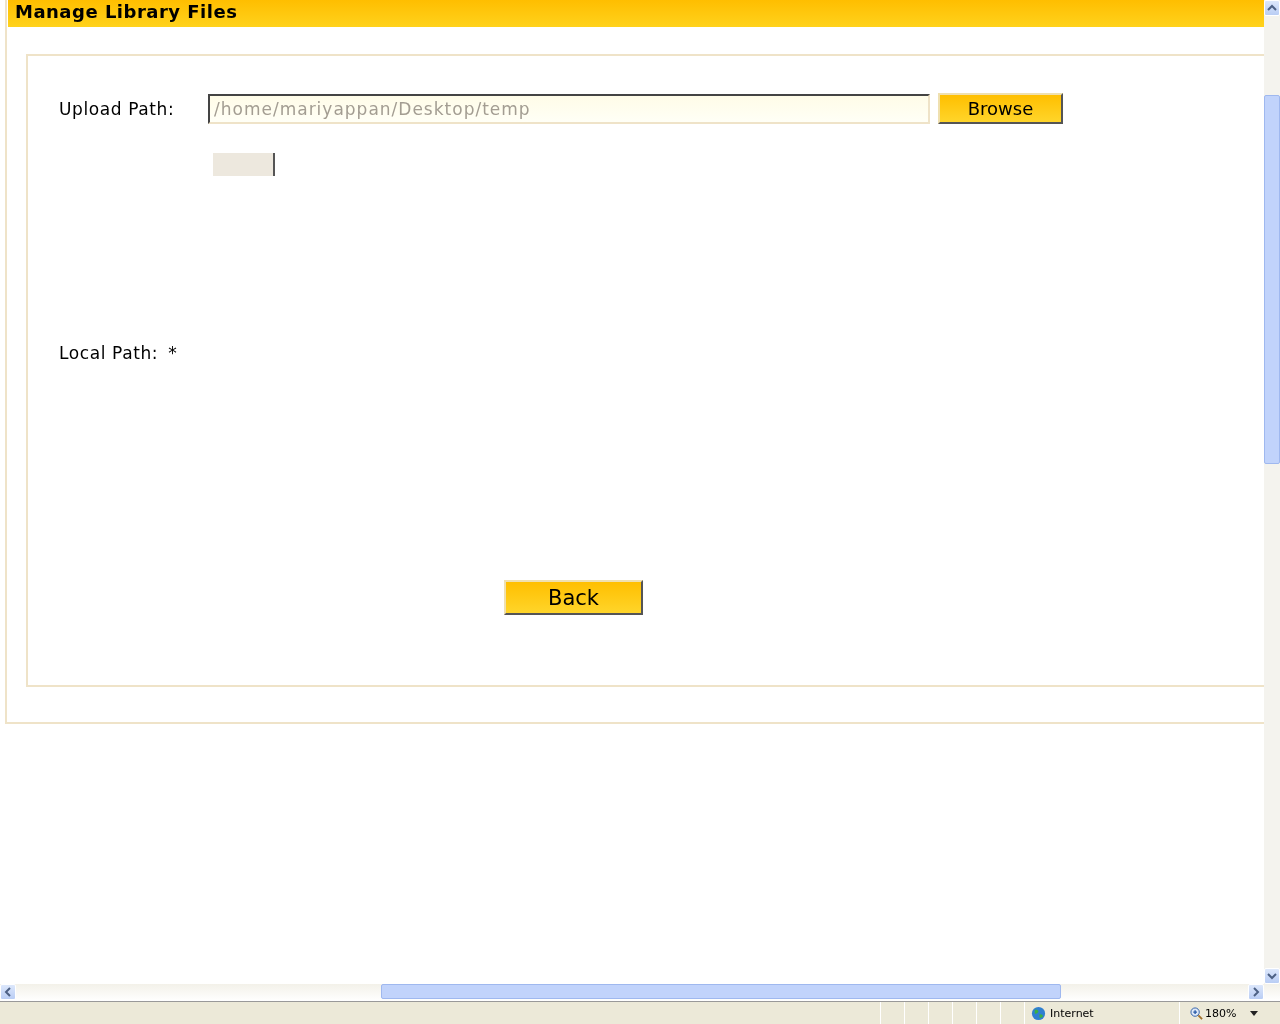  Describe the element at coordinates (1214, 1013) in the screenshot. I see `zoom-control: 180%` at that location.